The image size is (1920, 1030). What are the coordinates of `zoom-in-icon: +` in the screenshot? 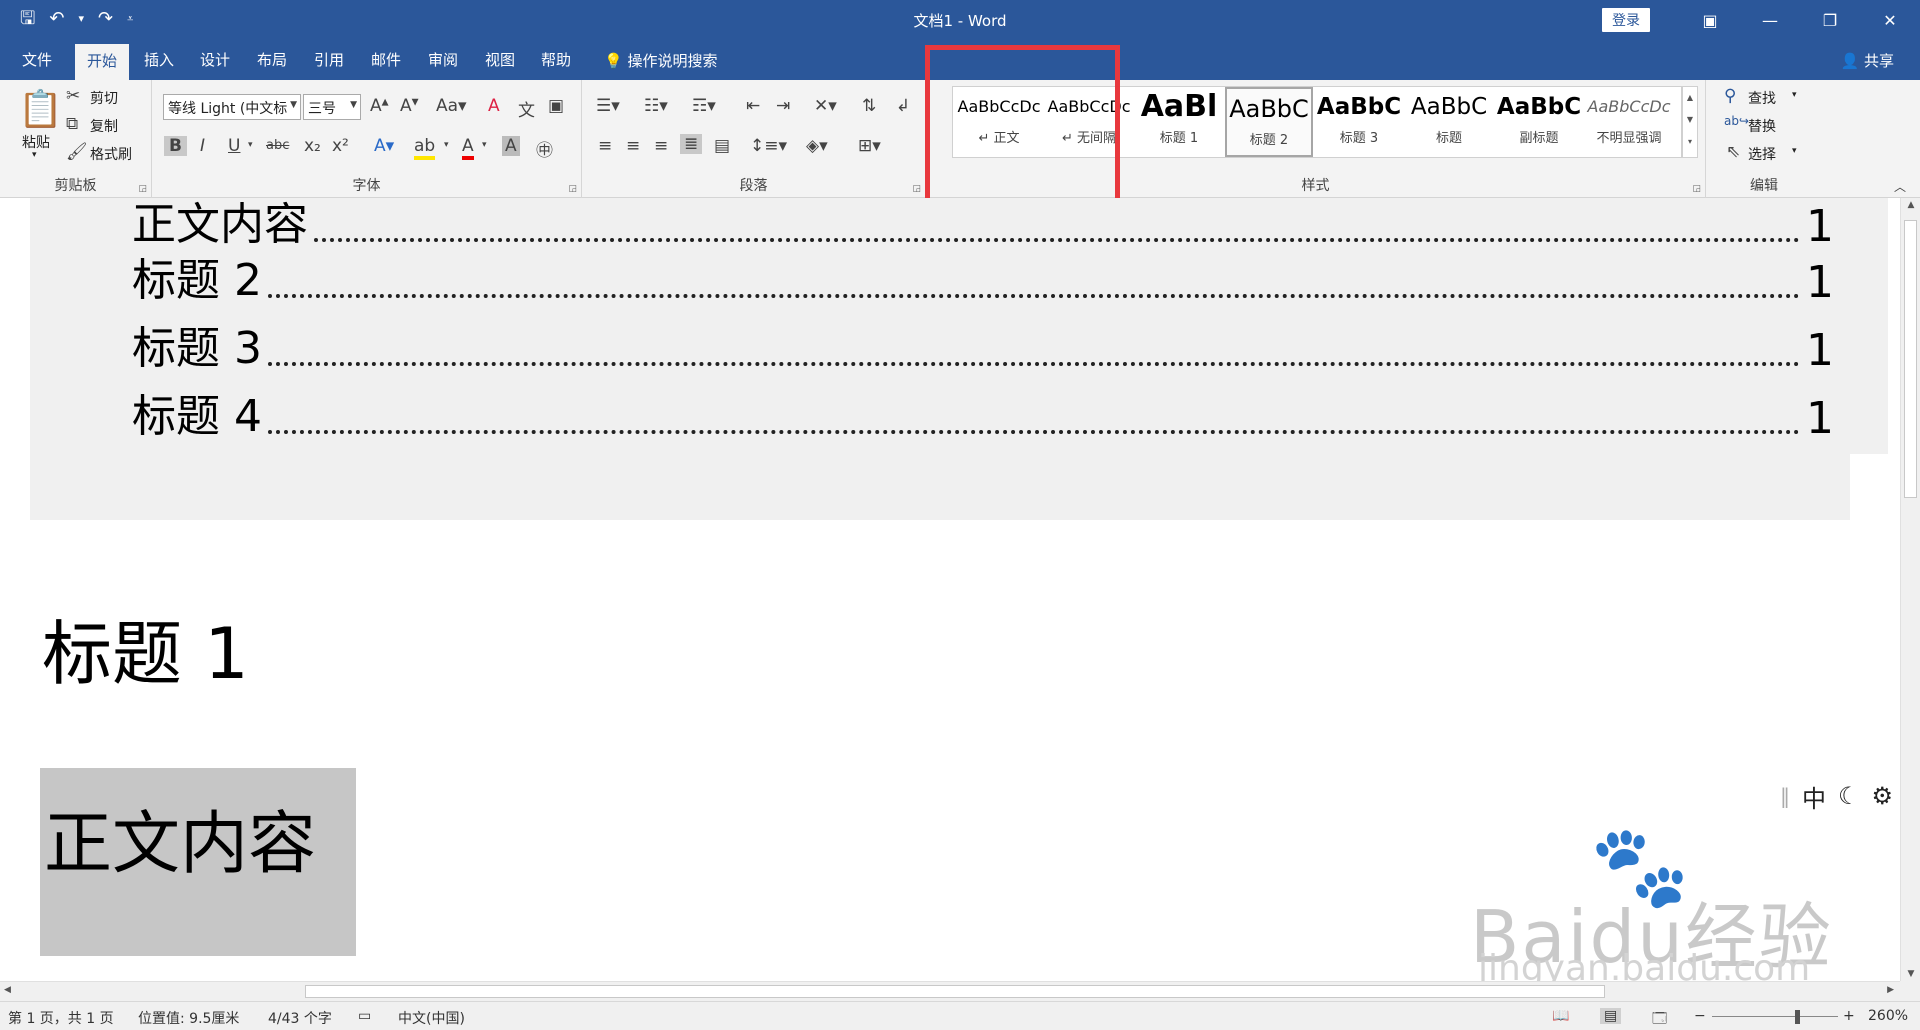 It's located at (1849, 1016).